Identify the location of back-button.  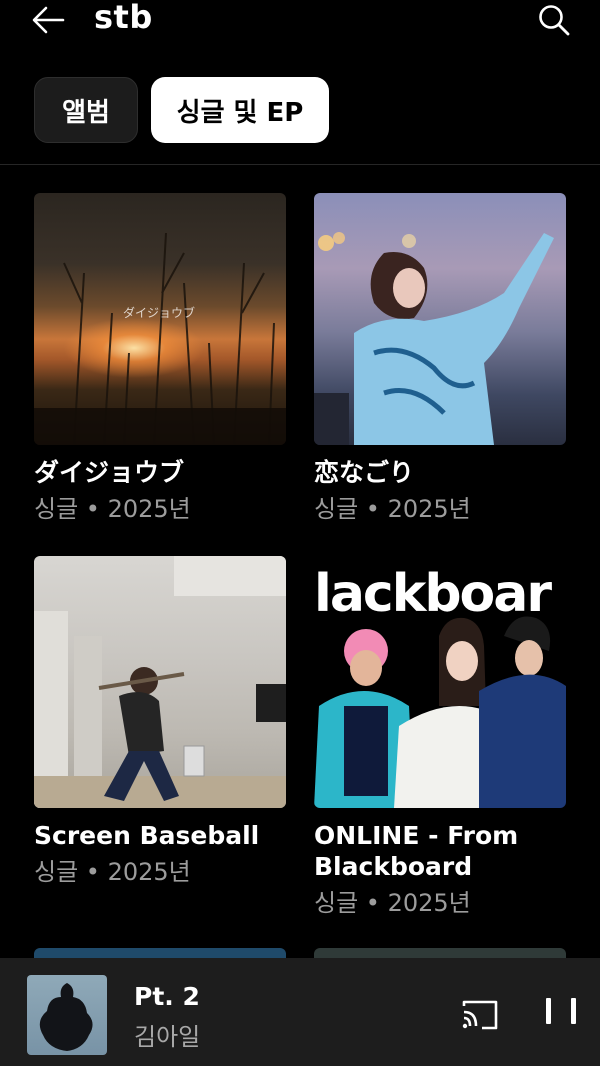
(48, 20).